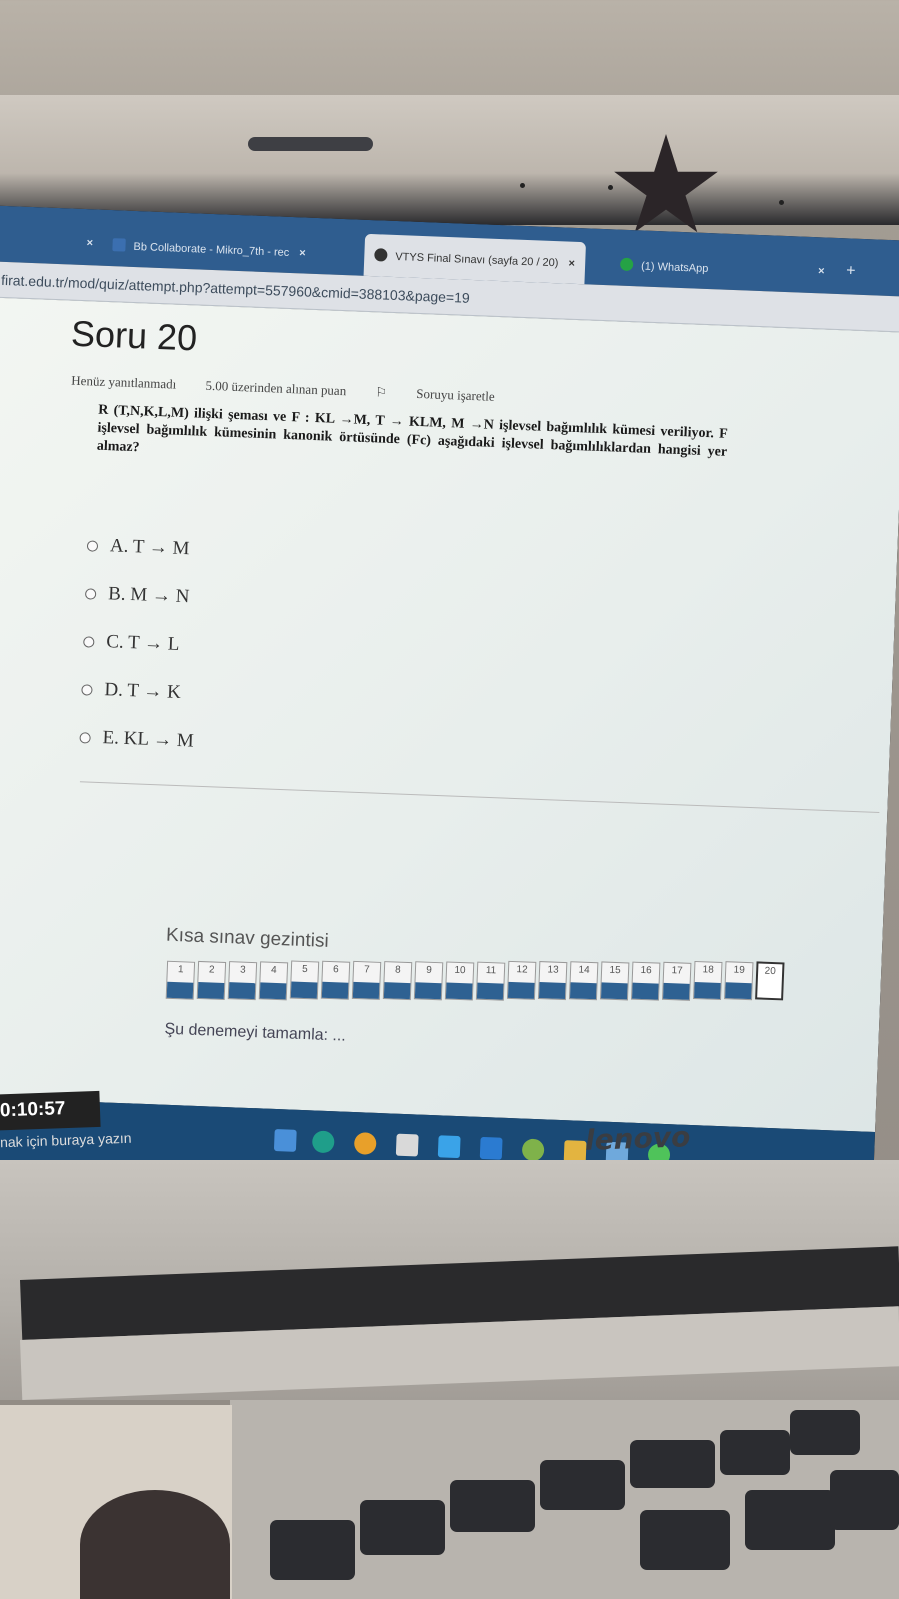 The image size is (899, 1599). I want to click on option-label: E. KL → M, so click(148, 739).